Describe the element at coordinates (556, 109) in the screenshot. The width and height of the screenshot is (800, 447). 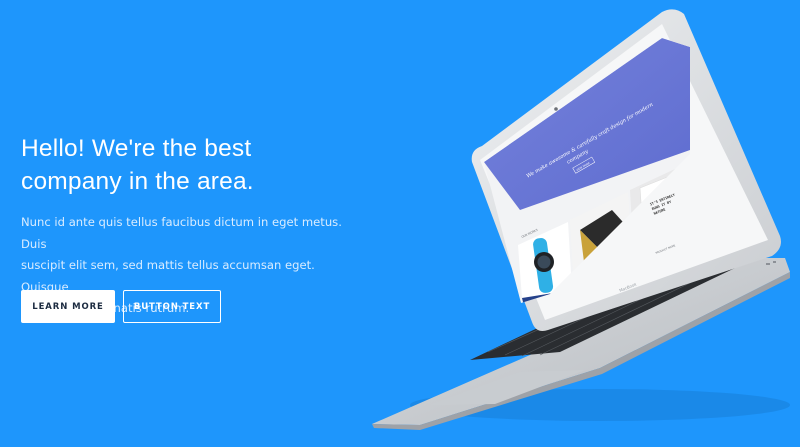
I see `camera-dot` at that location.